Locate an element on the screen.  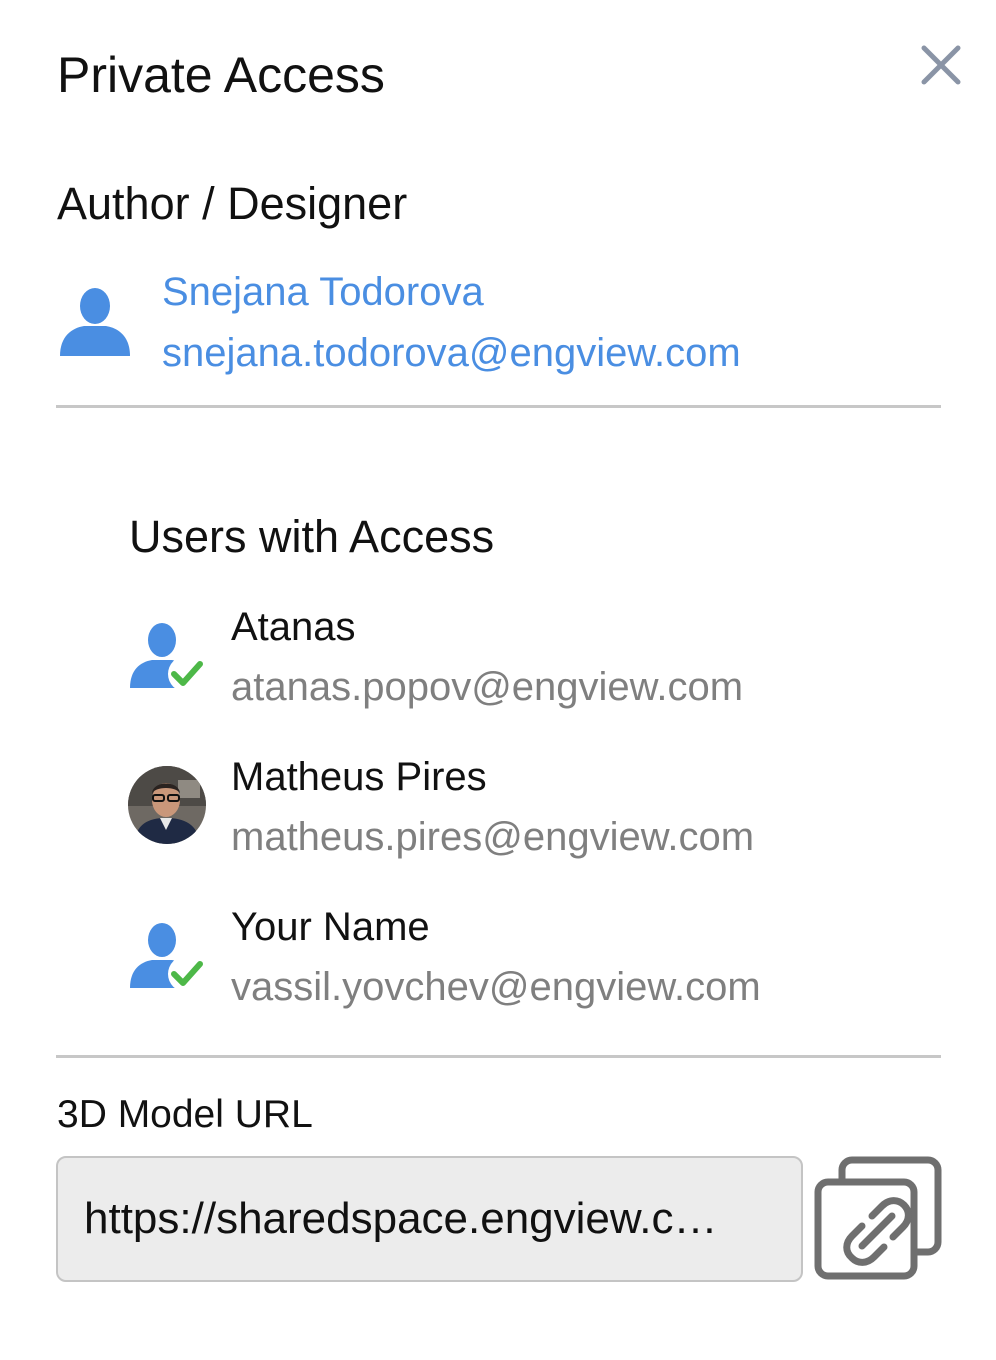
list-item: Matheus Pires matheus.pires@engview.com is located at coordinates (498, 815).